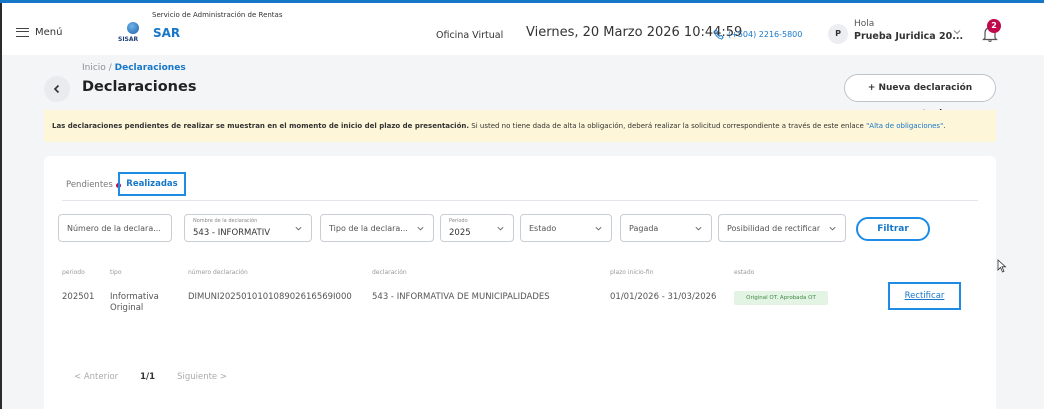 This screenshot has width=1044, height=409. Describe the element at coordinates (218, 272) in the screenshot. I see `col-header-numero: número declaración` at that location.